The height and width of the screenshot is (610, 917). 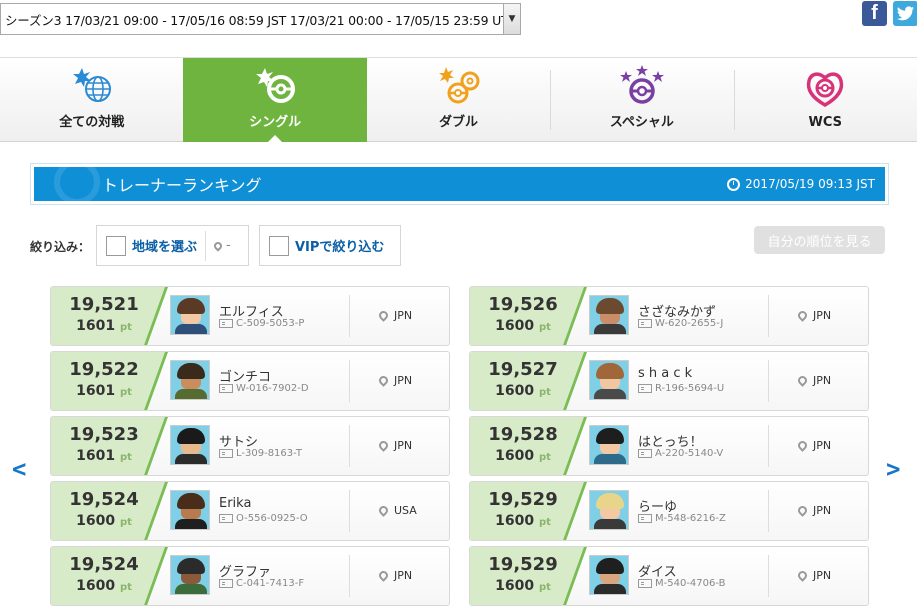 I want to click on ranking-card: 19,528 1600 pt はとっち！ A-220-5140-V JPN, so click(x=669, y=446).